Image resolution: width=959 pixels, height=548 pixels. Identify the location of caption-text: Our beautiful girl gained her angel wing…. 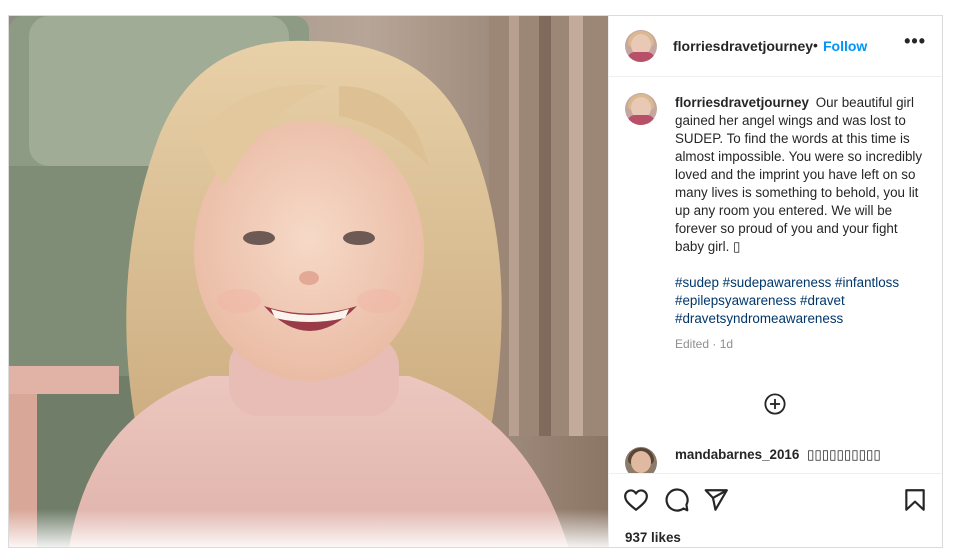
(799, 174).